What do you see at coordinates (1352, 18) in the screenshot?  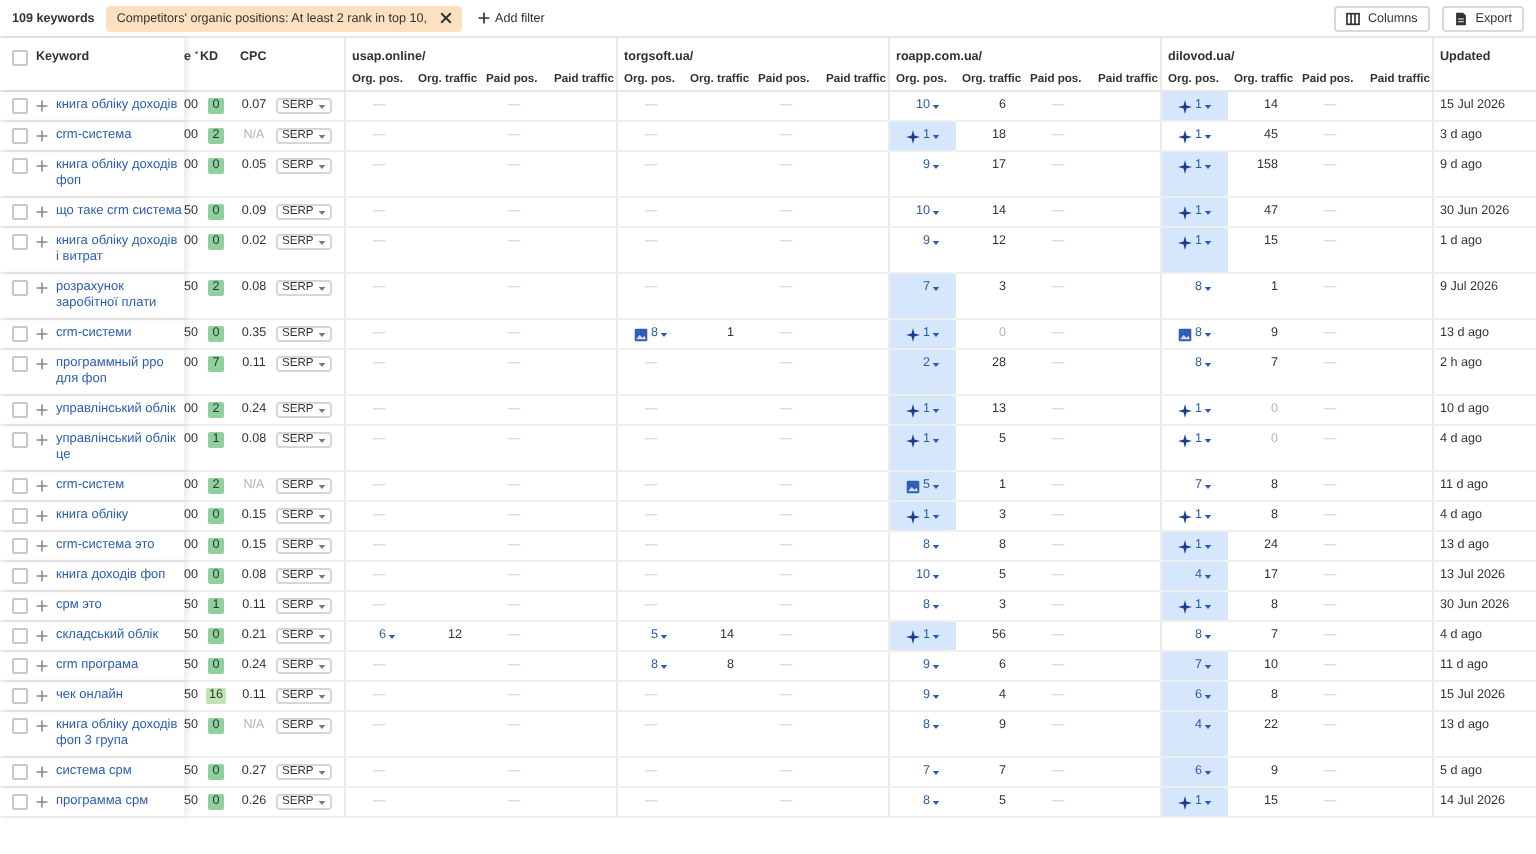 I see `columns-icon` at bounding box center [1352, 18].